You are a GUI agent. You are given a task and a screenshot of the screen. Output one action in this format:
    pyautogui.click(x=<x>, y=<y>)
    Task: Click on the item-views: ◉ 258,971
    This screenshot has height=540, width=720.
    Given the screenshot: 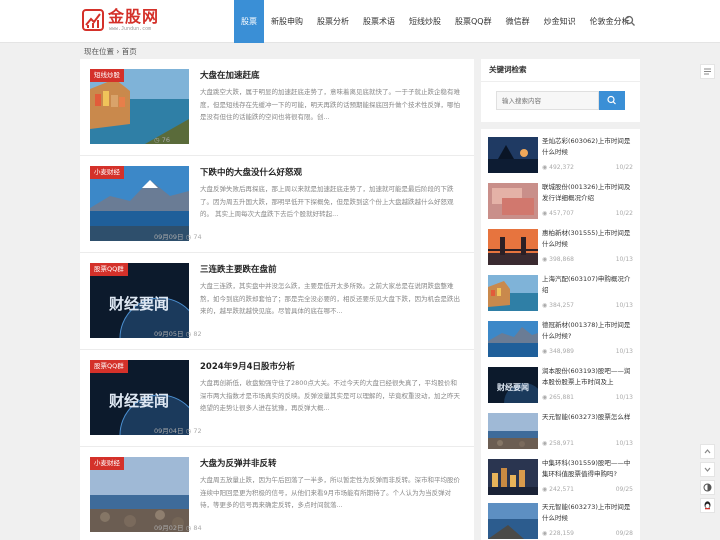 What is the action you would take?
    pyautogui.click(x=558, y=443)
    